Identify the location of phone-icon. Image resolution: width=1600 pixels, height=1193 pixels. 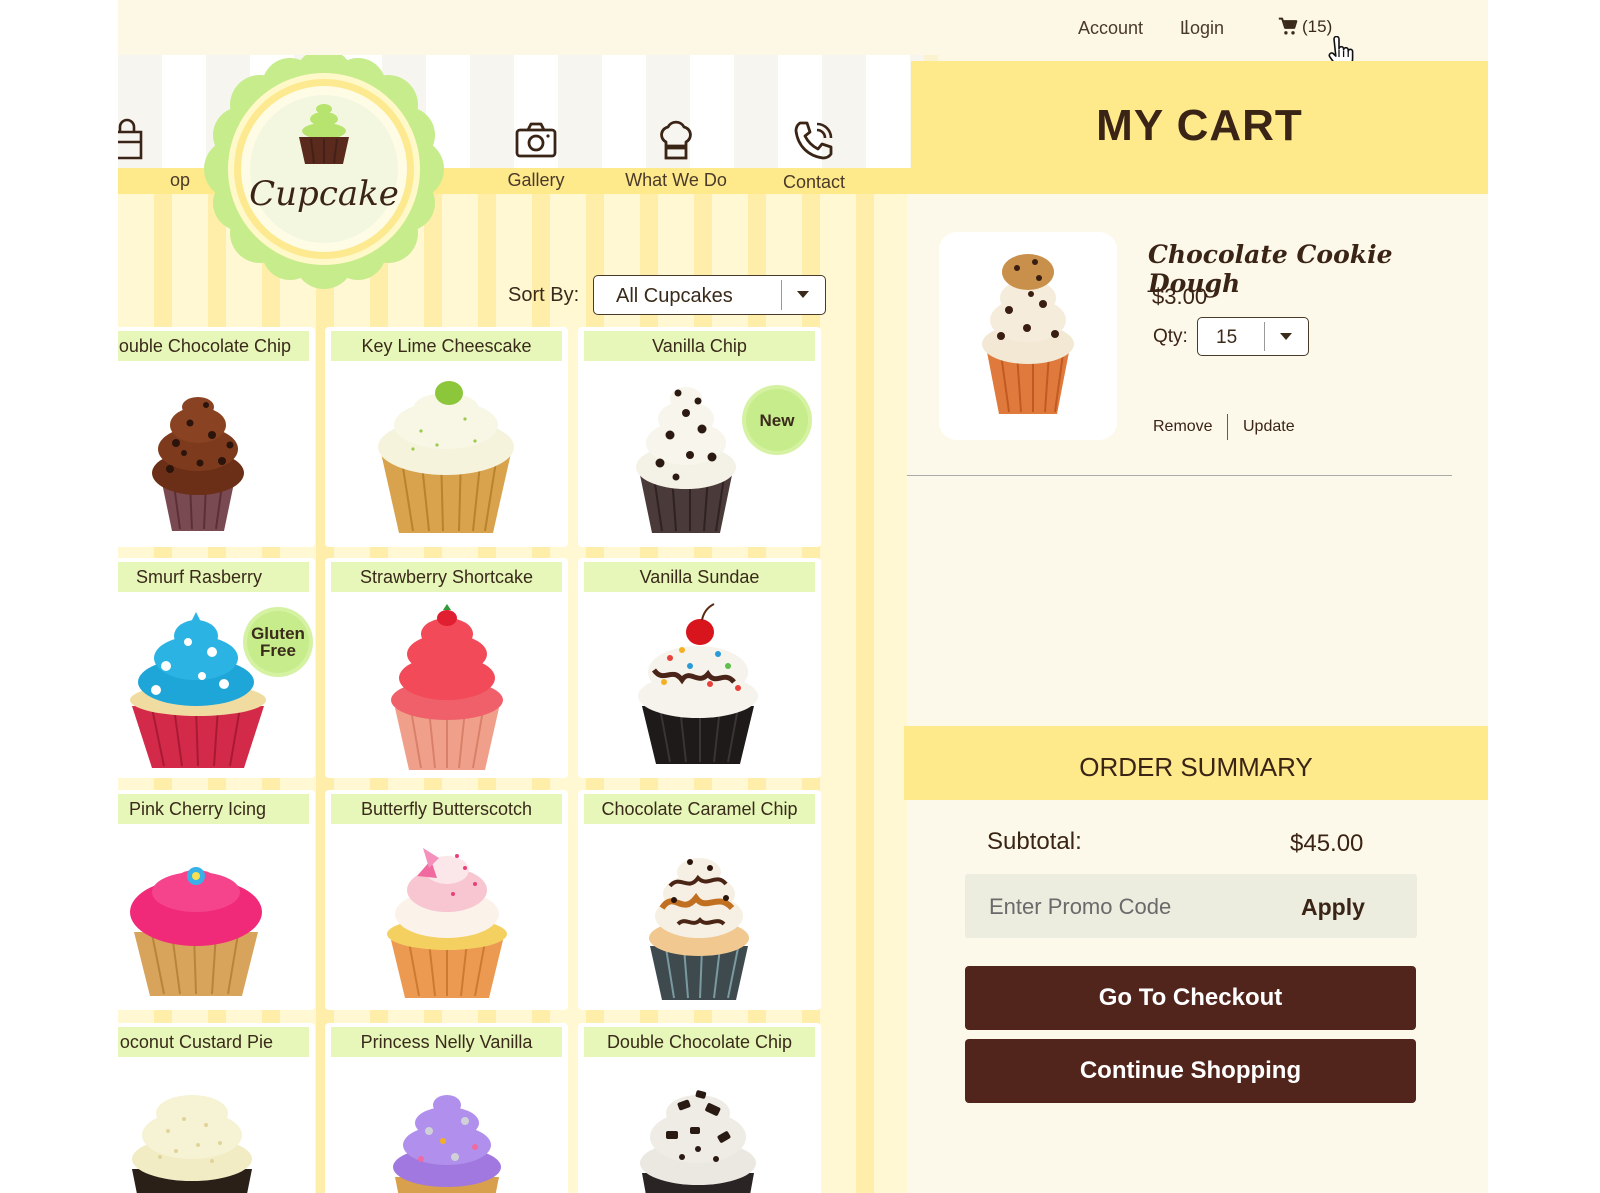
(813, 140).